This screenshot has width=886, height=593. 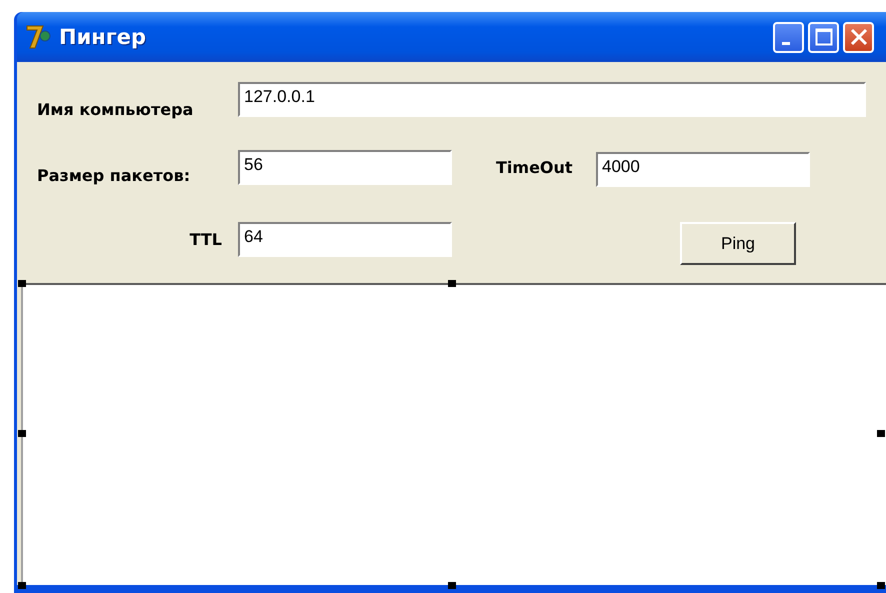 I want to click on app-icon, so click(x=39, y=37).